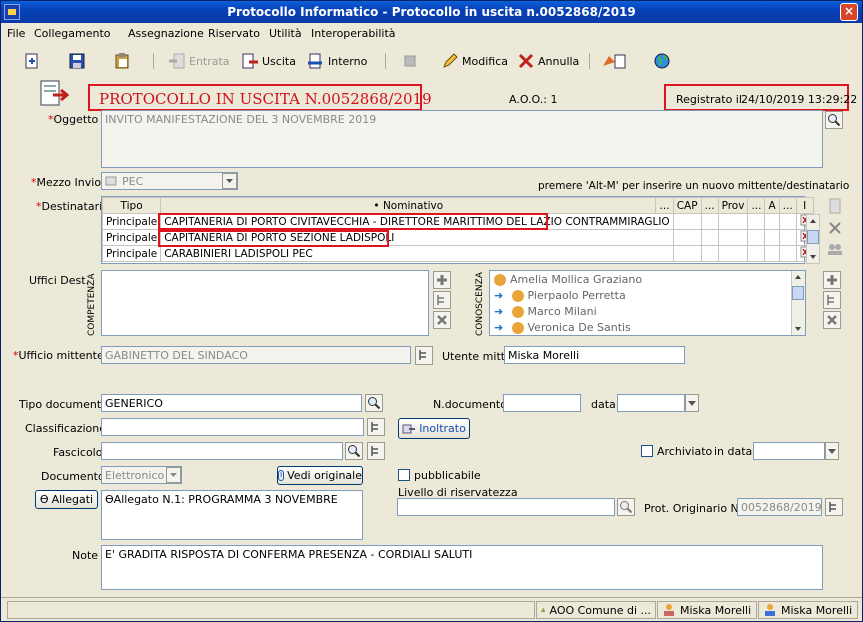  Describe the element at coordinates (234, 33) in the screenshot. I see `menu-riservato: Riservato` at that location.